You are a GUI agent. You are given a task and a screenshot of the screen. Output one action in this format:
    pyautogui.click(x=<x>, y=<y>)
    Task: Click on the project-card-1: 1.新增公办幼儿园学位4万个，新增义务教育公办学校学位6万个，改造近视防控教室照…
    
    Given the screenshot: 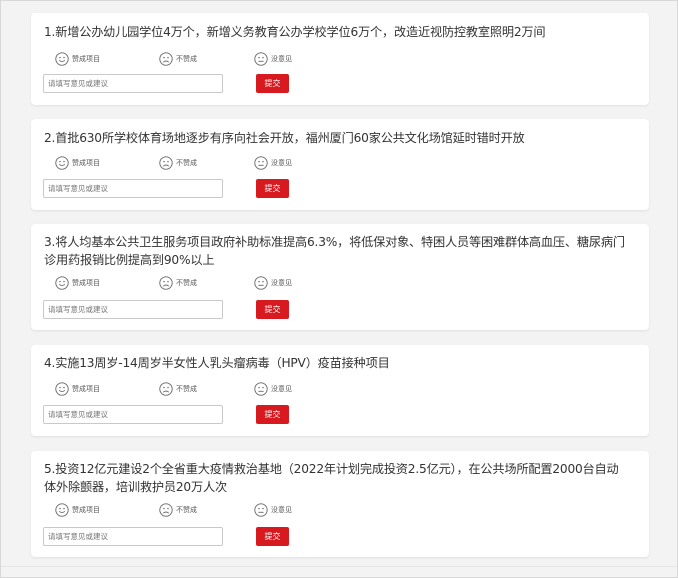 What is the action you would take?
    pyautogui.click(x=340, y=59)
    